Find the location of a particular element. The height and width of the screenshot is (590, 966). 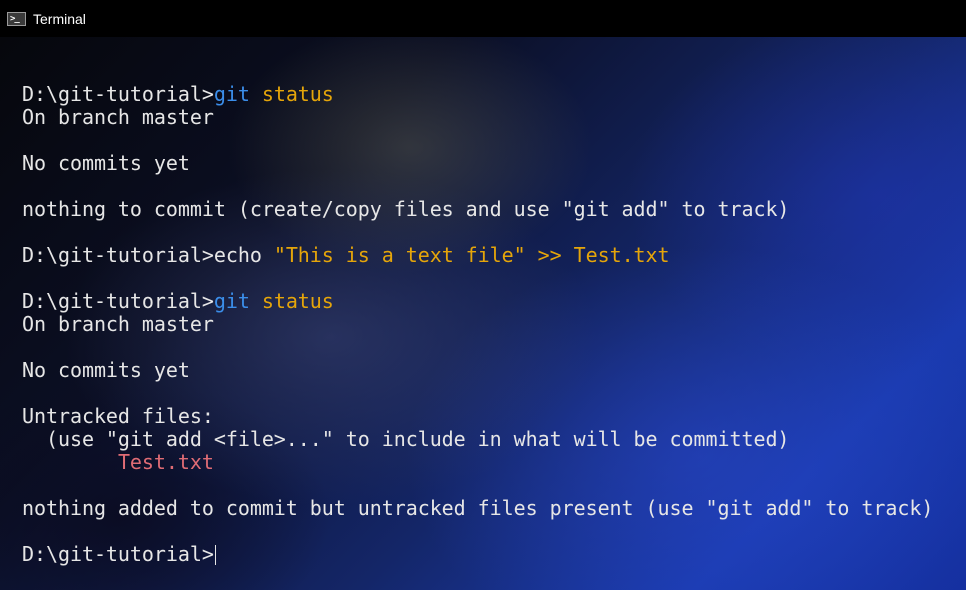

title-bar: >_ Terminal is located at coordinates (483, 18).